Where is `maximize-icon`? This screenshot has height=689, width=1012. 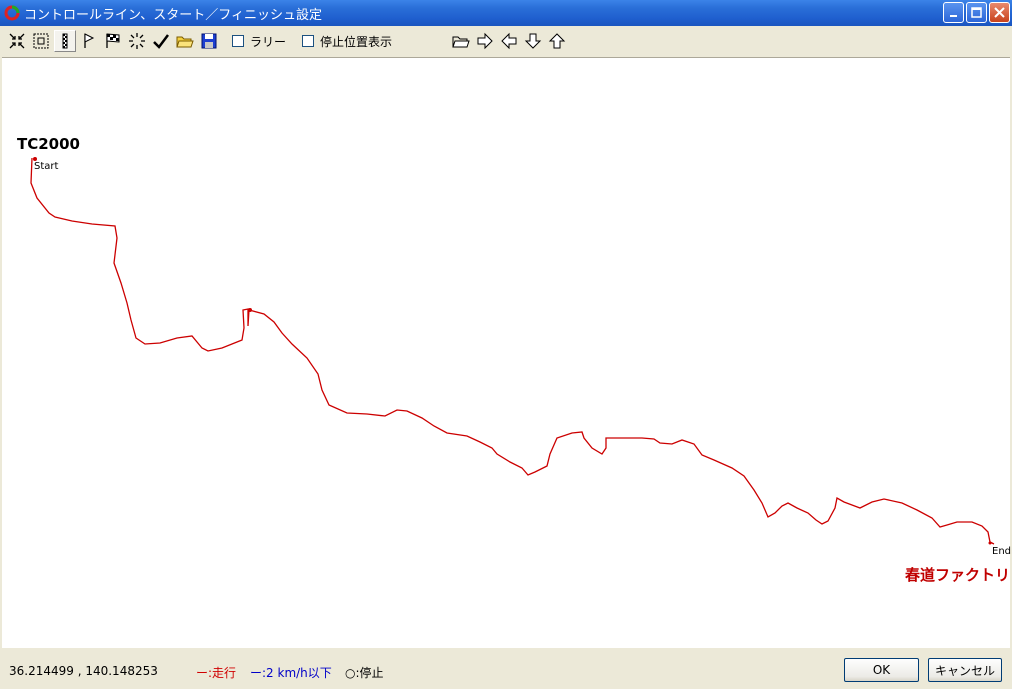 maximize-icon is located at coordinates (976, 12).